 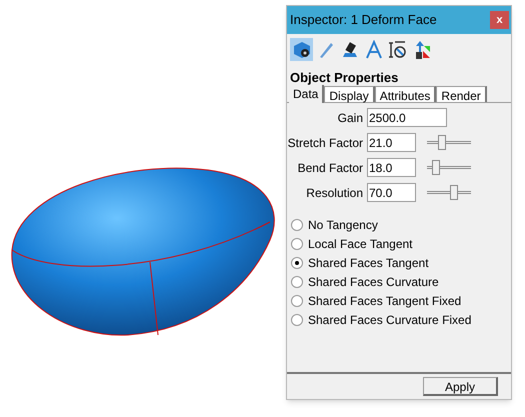 What do you see at coordinates (391, 192) in the screenshot?
I see `value-field: 70.0` at bounding box center [391, 192].